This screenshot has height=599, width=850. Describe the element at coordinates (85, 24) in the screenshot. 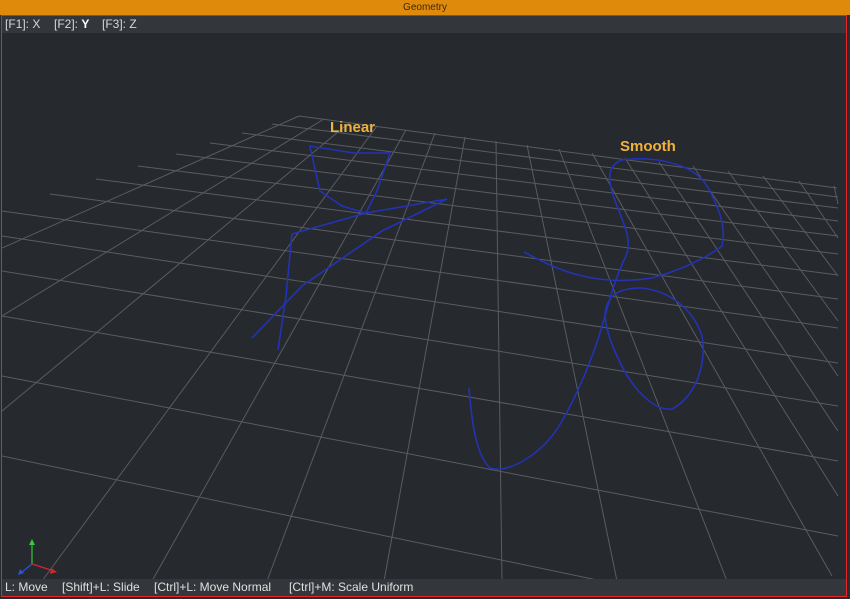

I see `axis-toggle-value: Y` at that location.